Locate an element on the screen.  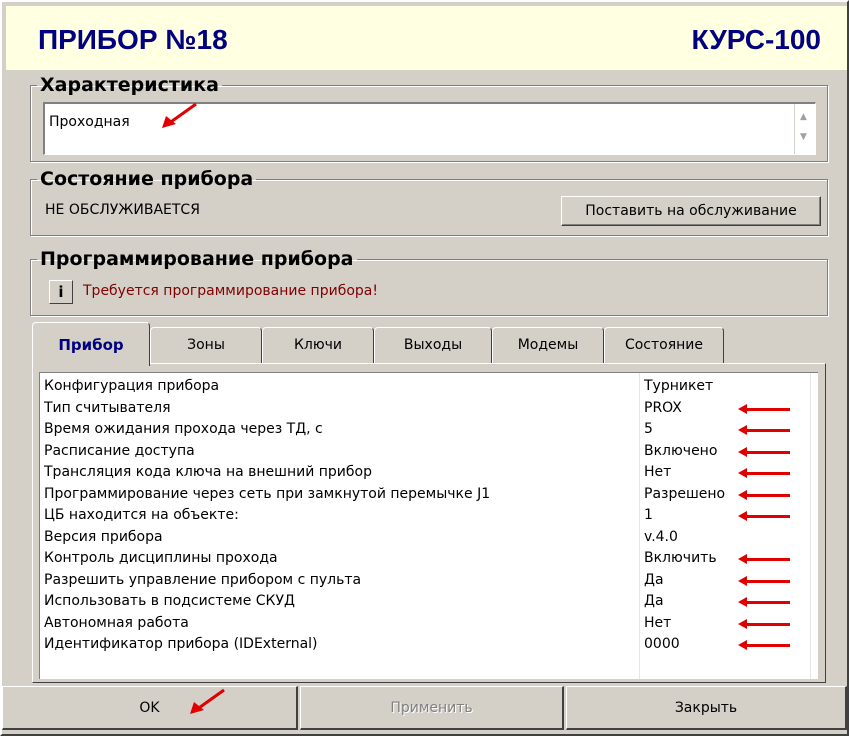
apply-button: Применить is located at coordinates (432, 708).